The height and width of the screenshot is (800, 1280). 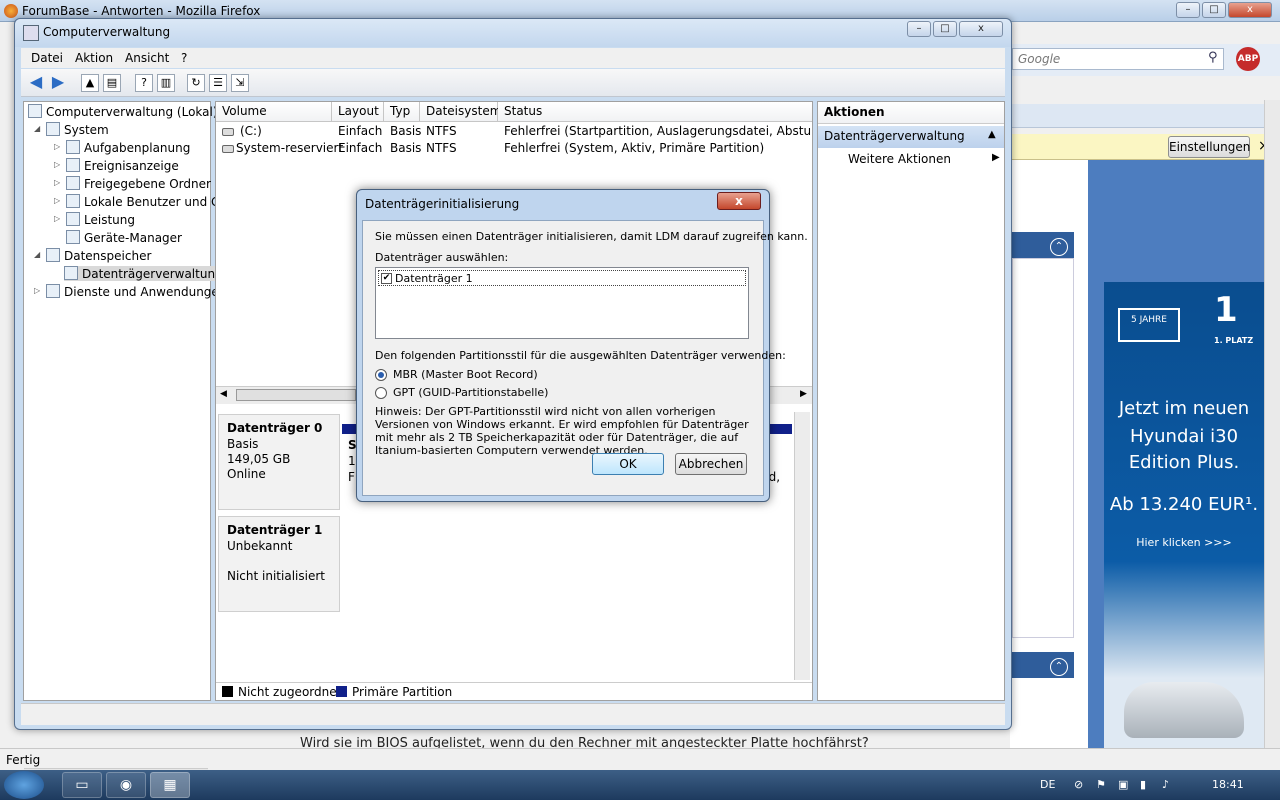 What do you see at coordinates (1101, 784) in the screenshot?
I see `flag-icon: ⚑` at bounding box center [1101, 784].